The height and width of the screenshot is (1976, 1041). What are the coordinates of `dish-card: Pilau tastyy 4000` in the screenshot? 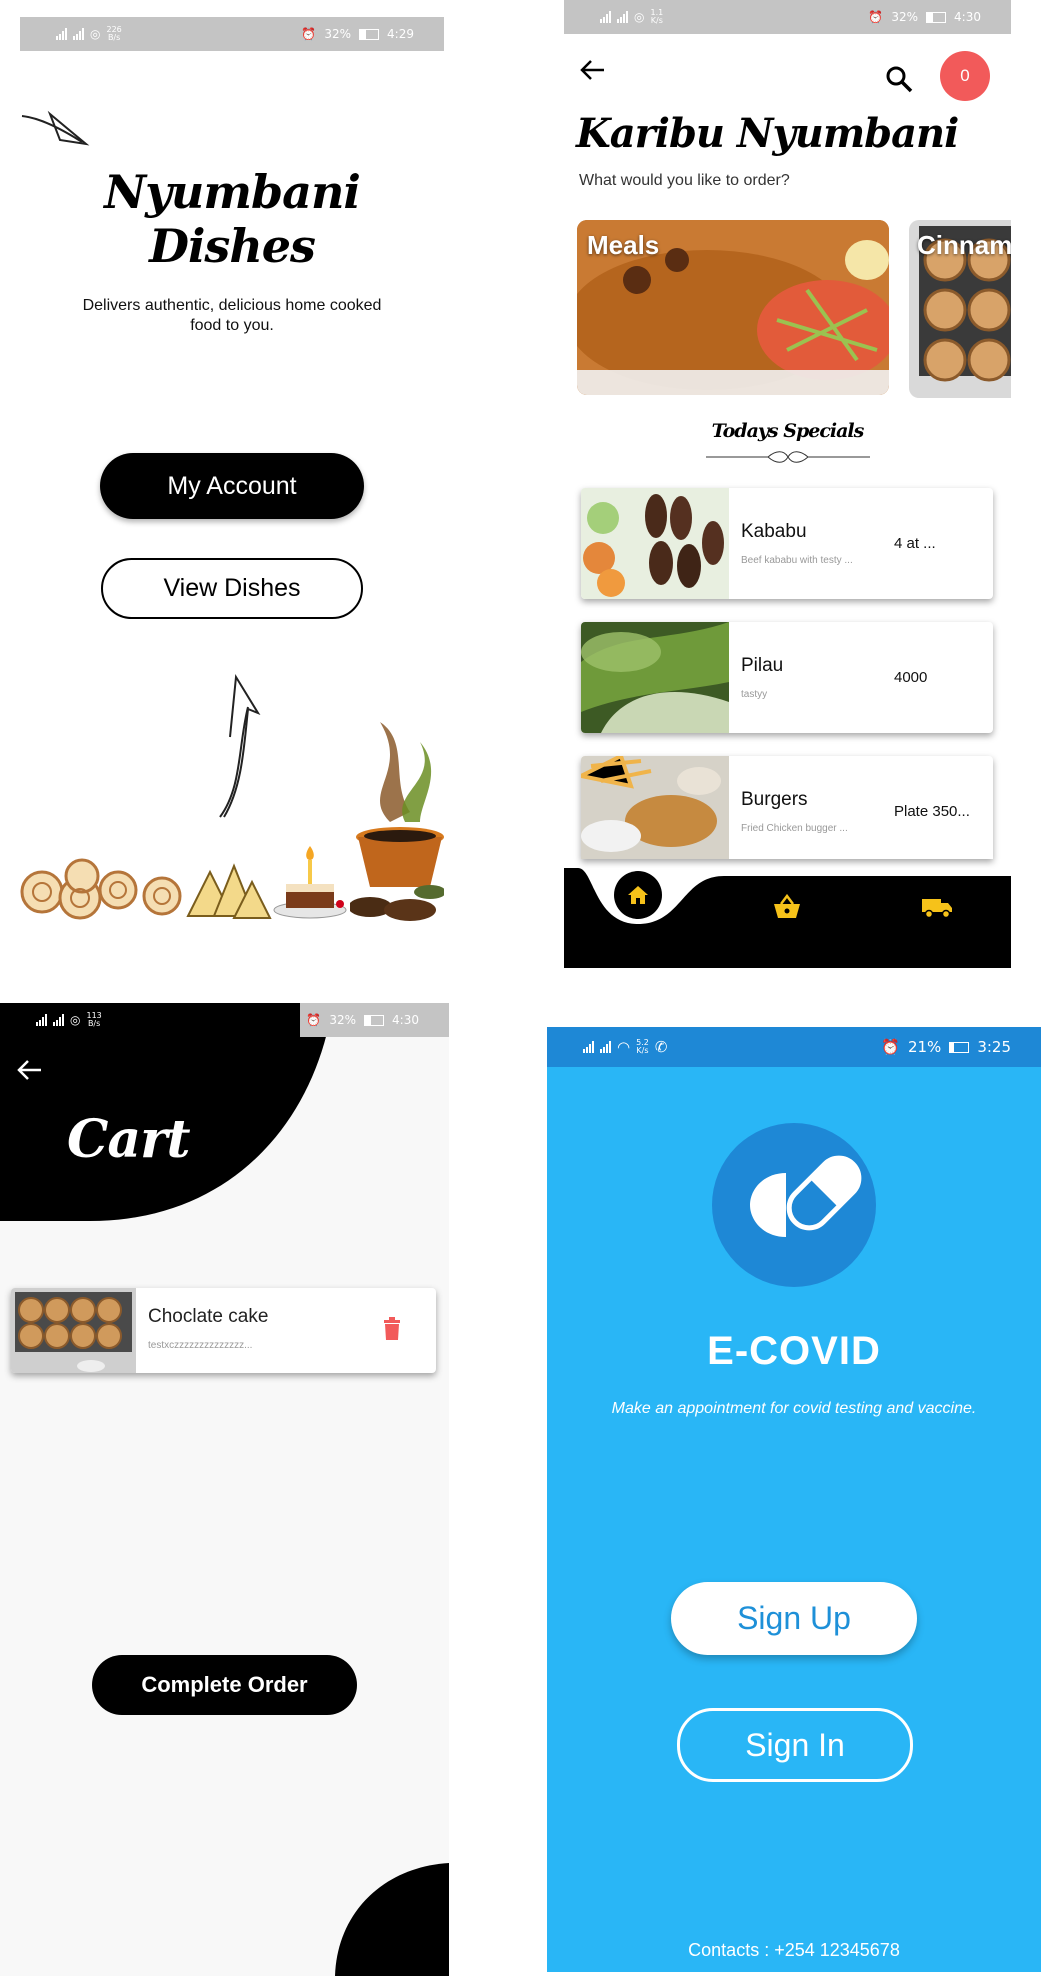 It's located at (787, 677).